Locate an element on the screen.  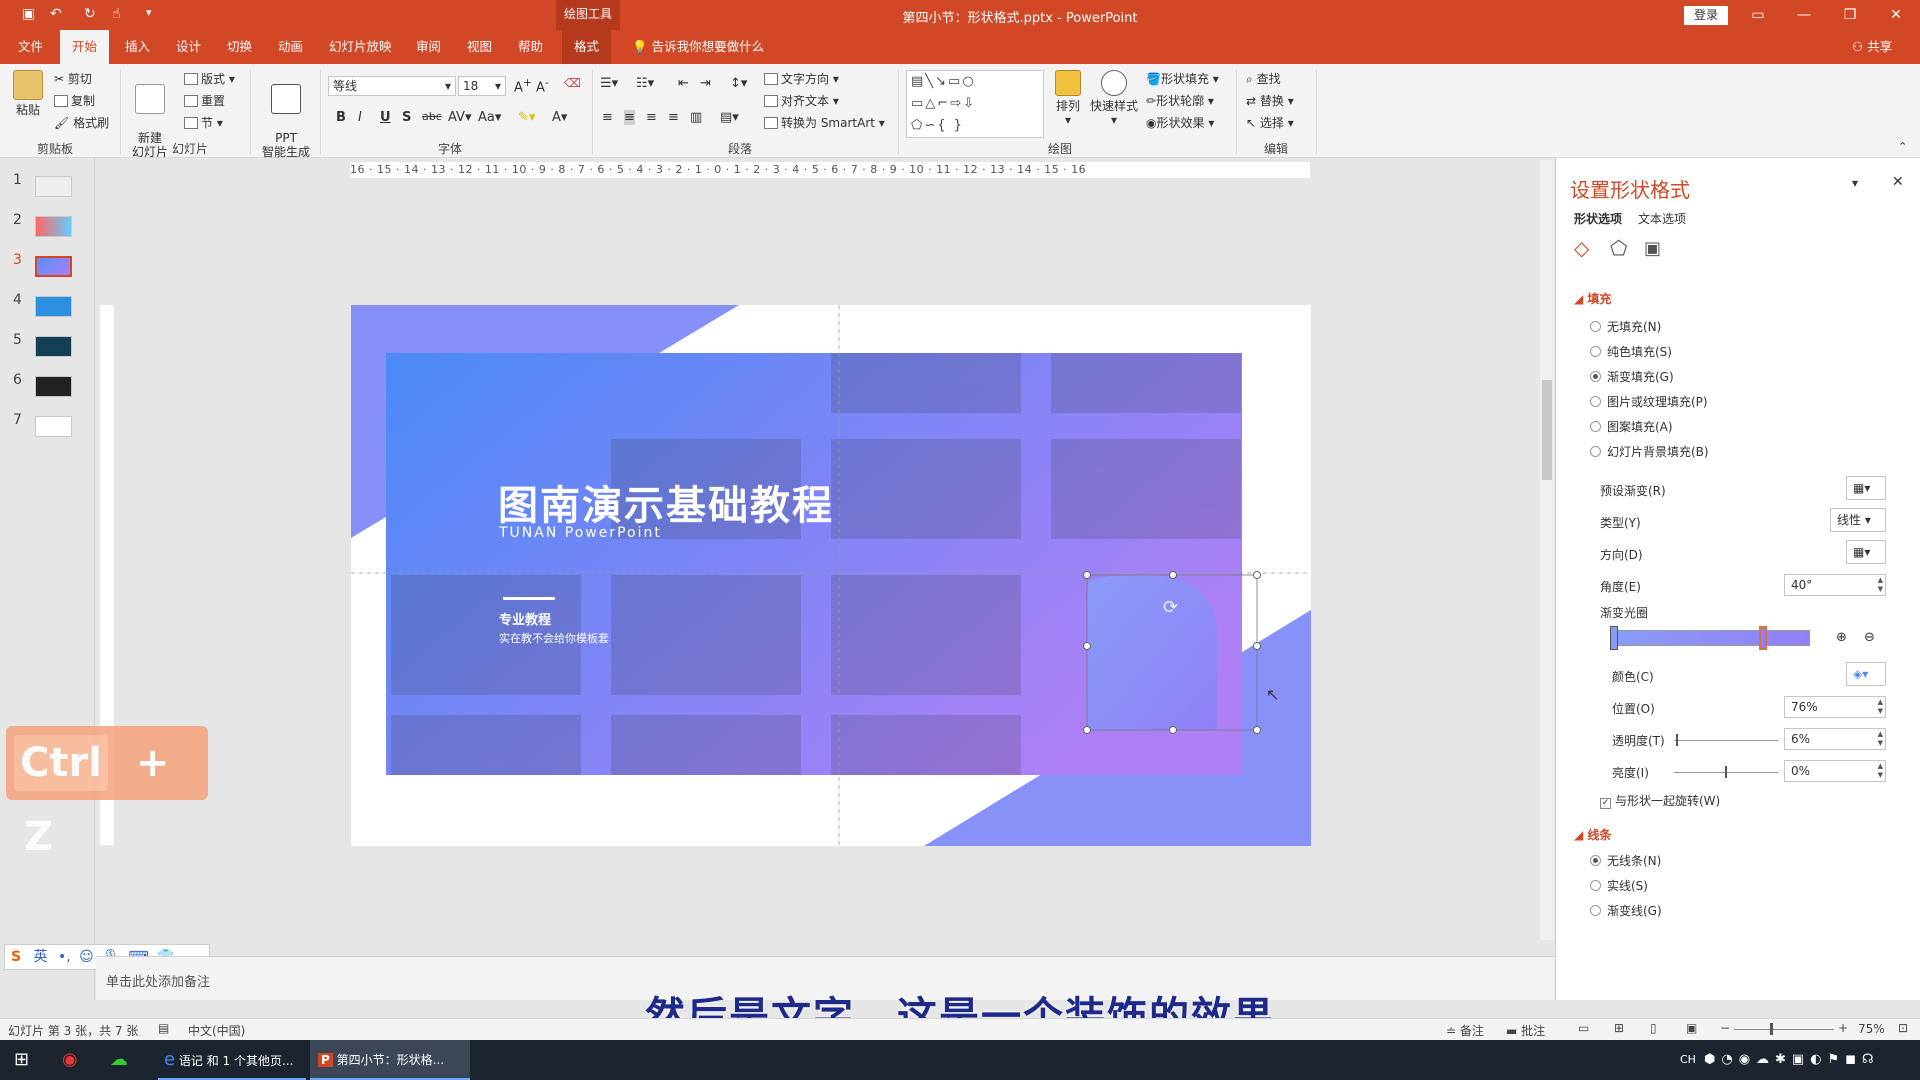
scrollbar-thumb is located at coordinates (1547, 430).